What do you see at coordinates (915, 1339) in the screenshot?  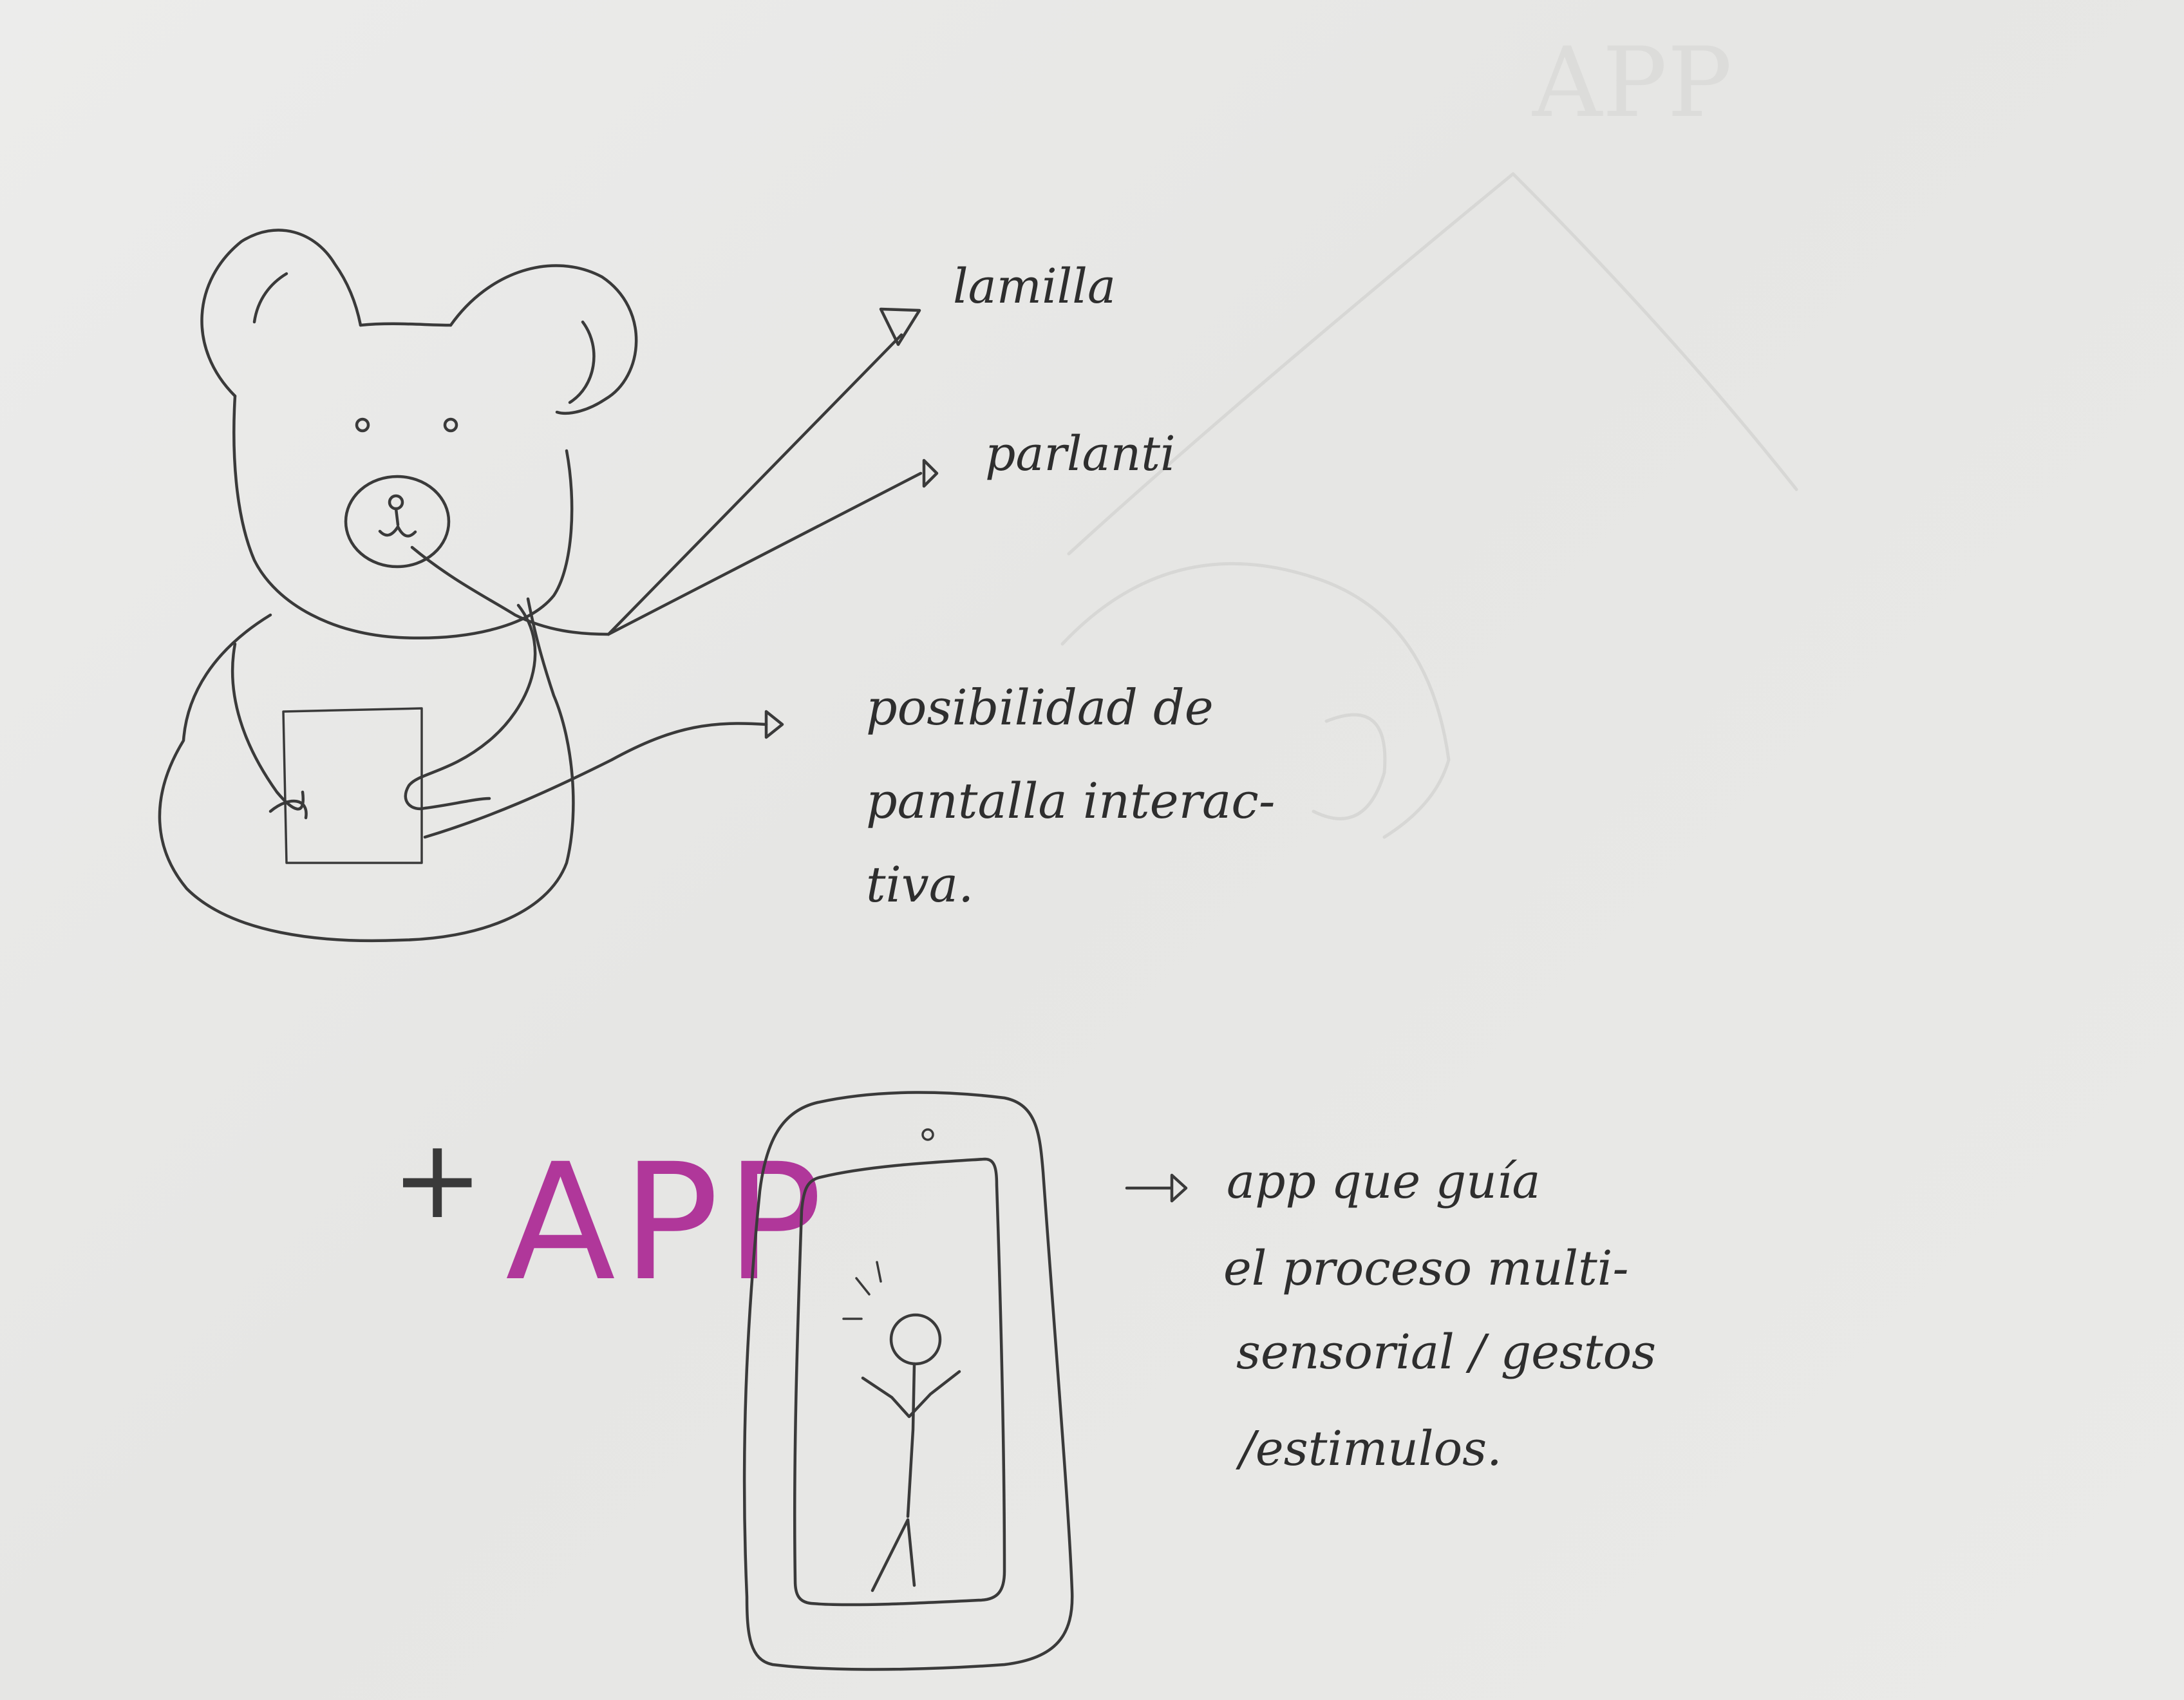 I see `stick-figure-head` at bounding box center [915, 1339].